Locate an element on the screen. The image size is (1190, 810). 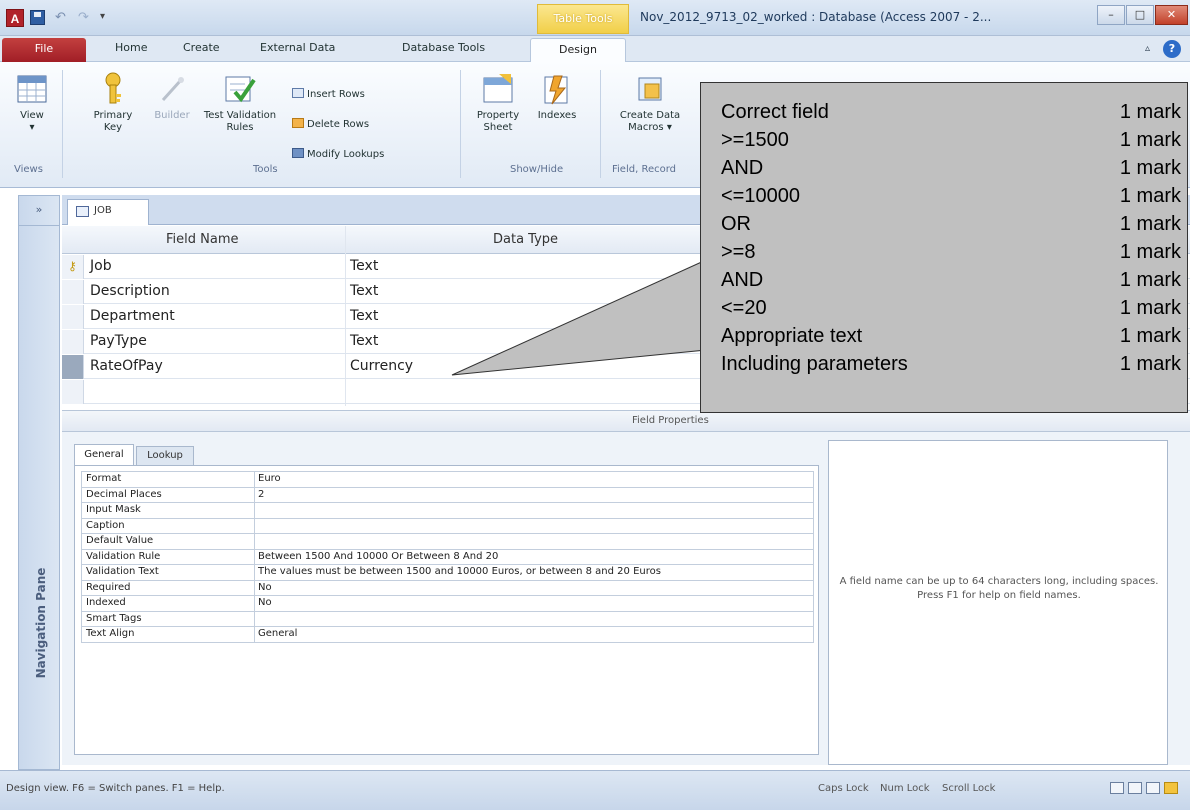
property-row-text-align: Text Align General is located at coordinates (448, 635).